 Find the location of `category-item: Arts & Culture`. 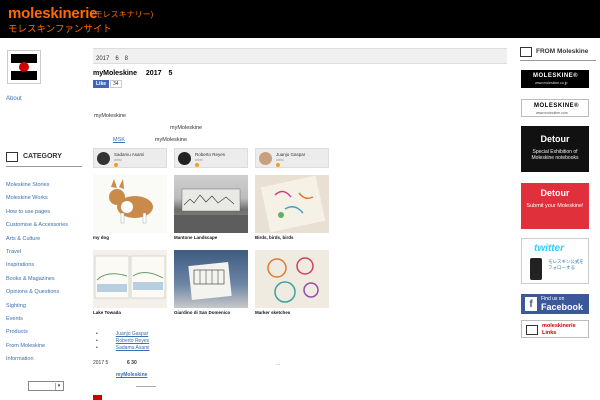

category-item: Arts & Culture is located at coordinates (46, 241).